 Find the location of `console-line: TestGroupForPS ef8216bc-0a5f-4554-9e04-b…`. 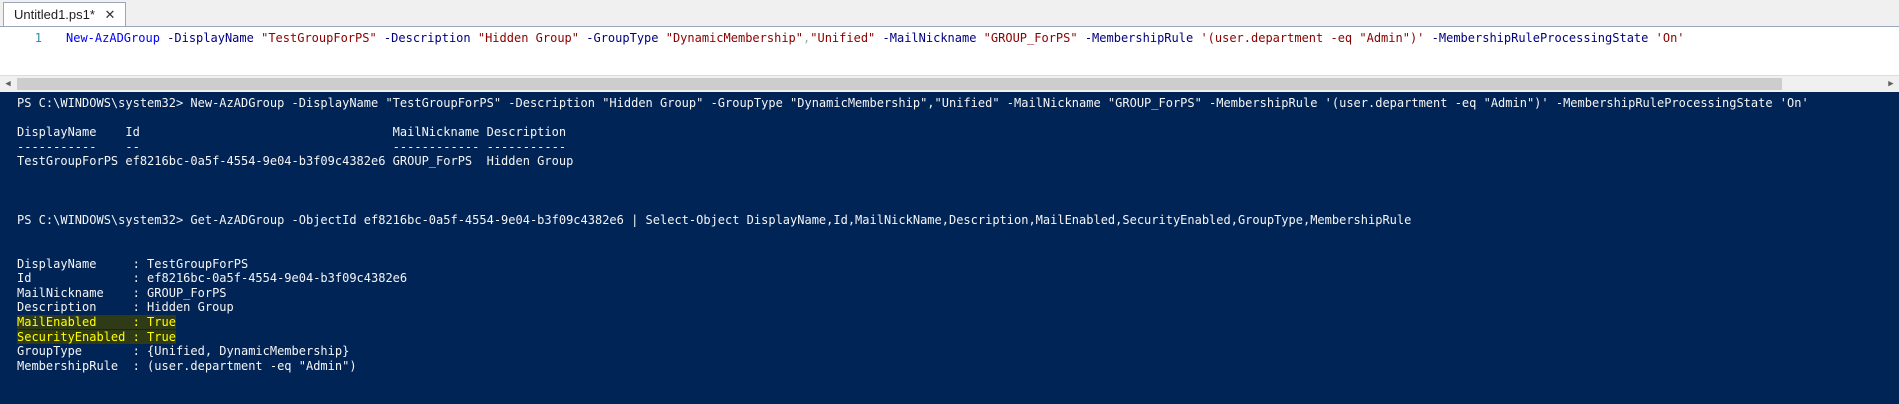

console-line: TestGroupForPS ef8216bc-0a5f-4554-9e04-b… is located at coordinates (295, 161).